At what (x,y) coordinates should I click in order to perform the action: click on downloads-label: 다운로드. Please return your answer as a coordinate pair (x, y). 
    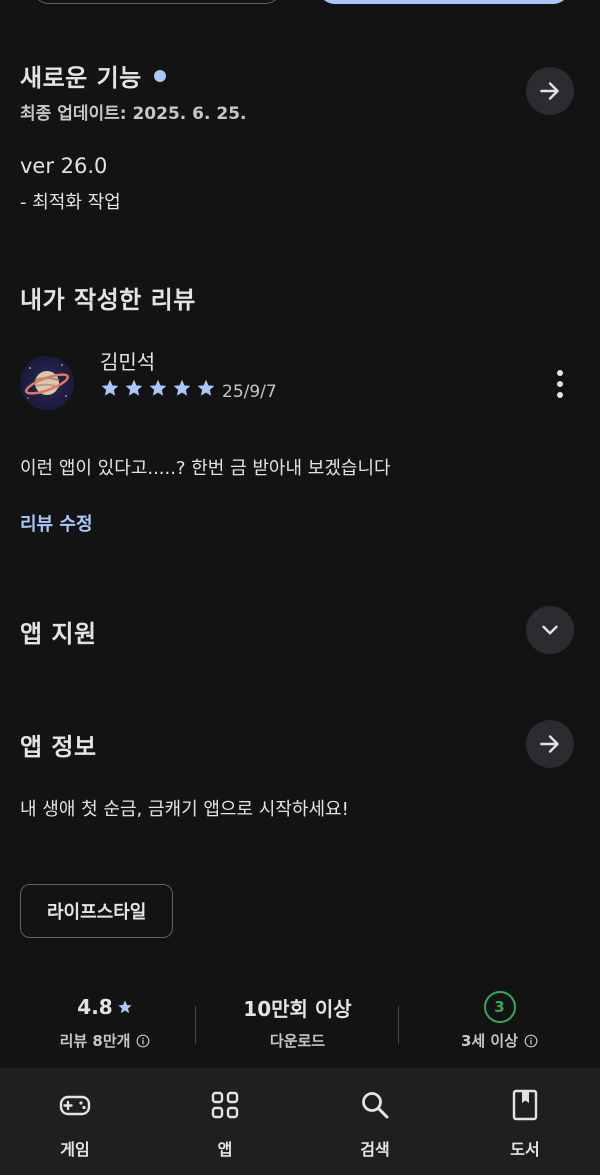
    Looking at the image, I should click on (297, 1041).